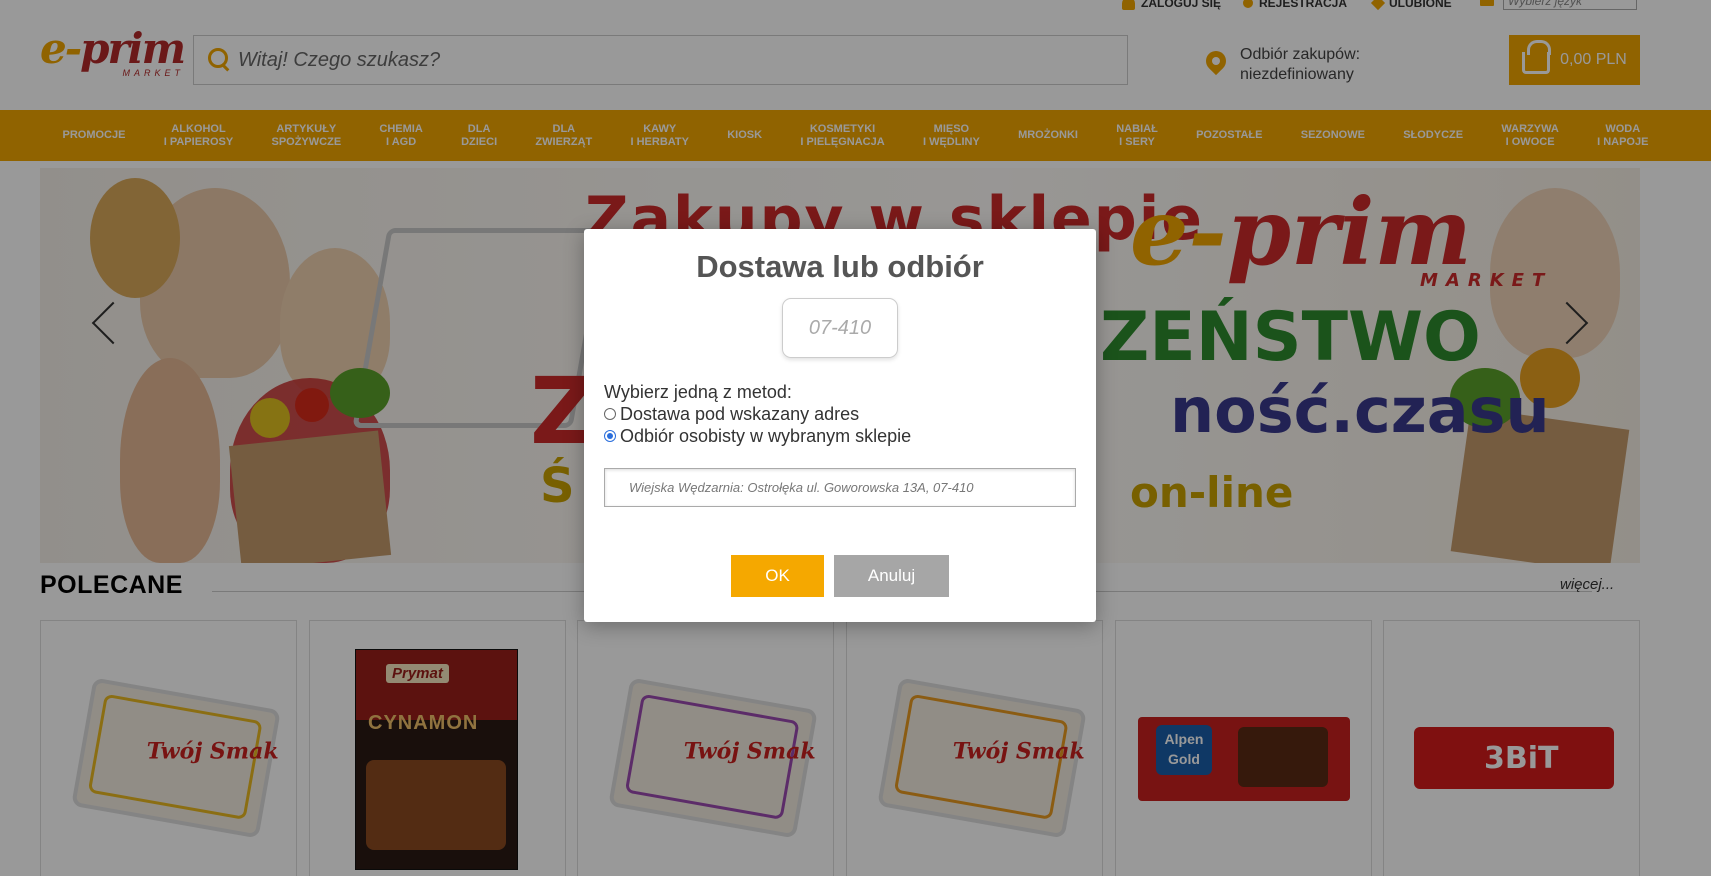 The width and height of the screenshot is (1711, 876). I want to click on method-label: Wybierz jedną z metod:, so click(698, 392).